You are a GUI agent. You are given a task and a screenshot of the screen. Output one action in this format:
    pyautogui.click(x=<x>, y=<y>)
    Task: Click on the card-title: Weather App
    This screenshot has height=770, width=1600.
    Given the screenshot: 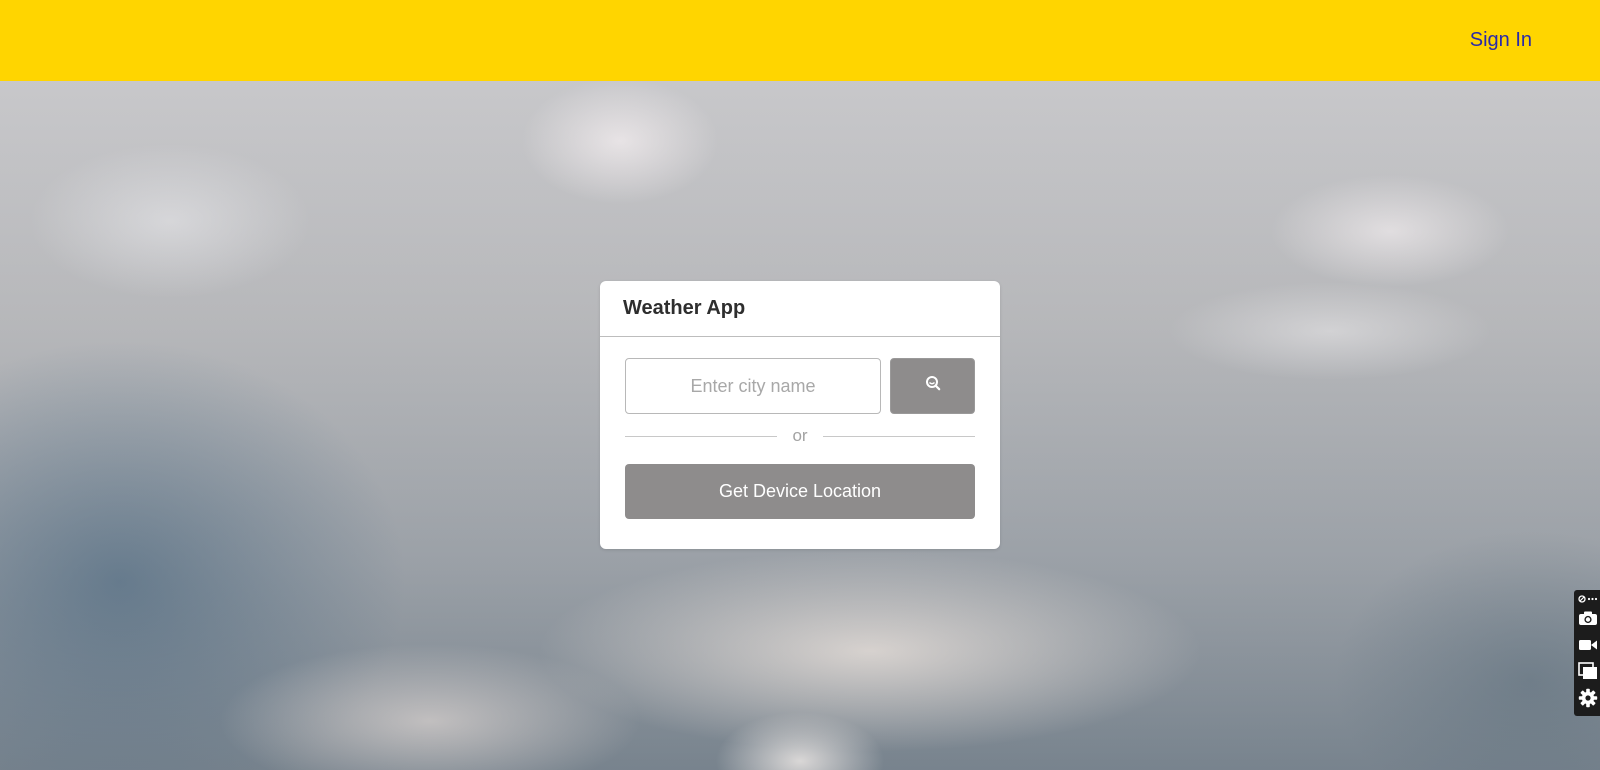 What is the action you would take?
    pyautogui.click(x=800, y=309)
    